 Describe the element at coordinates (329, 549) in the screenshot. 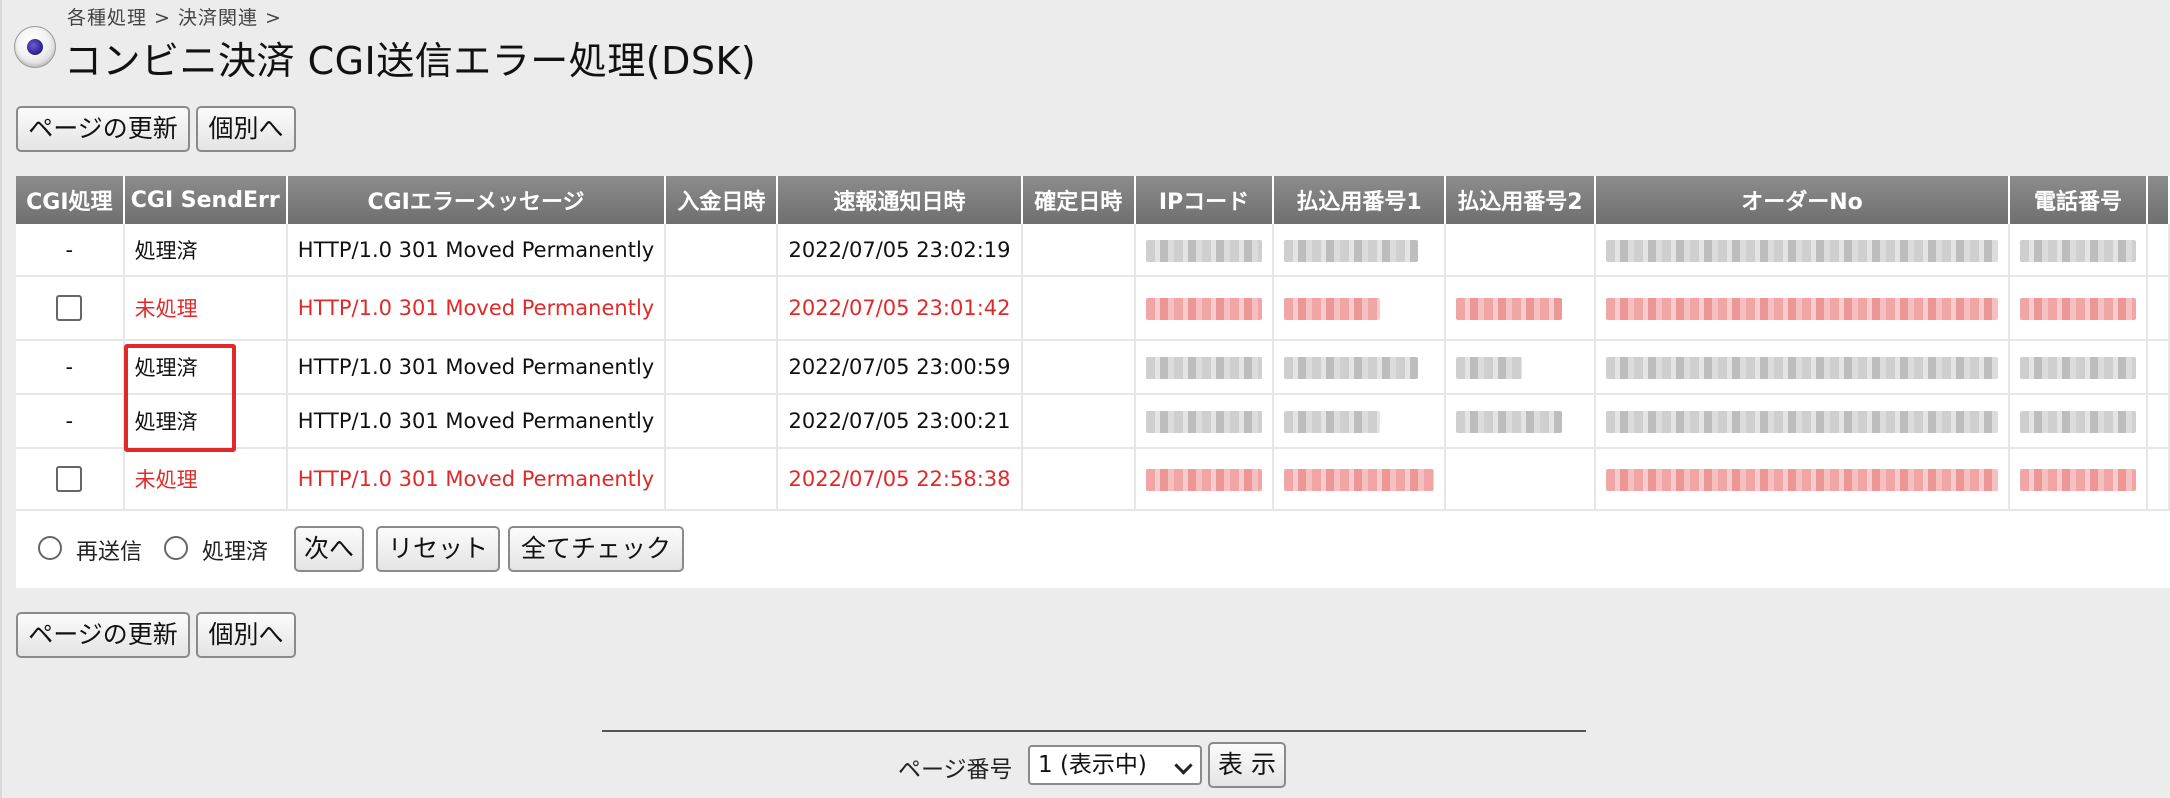

I see `next-button: 次へ` at that location.